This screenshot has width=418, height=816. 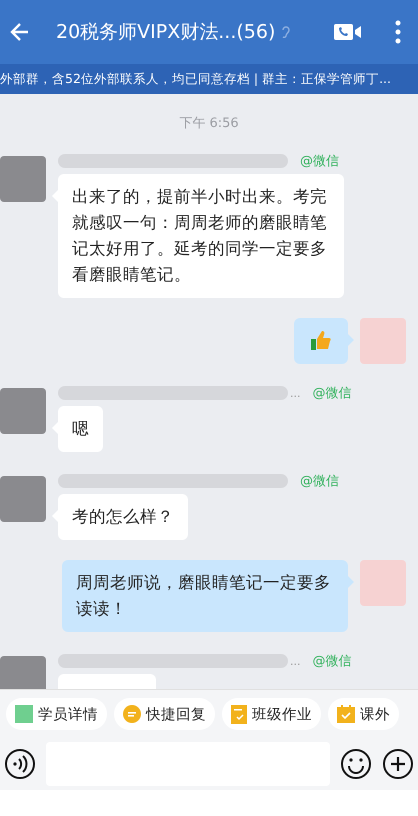 What do you see at coordinates (201, 236) in the screenshot?
I see `message-bubble: 出来了的，提前半小时出来。考完就感叹一句：周周老师的磨眼睛笔记太好用了。延考的同学一定要多看磨眼睛笔记。` at bounding box center [201, 236].